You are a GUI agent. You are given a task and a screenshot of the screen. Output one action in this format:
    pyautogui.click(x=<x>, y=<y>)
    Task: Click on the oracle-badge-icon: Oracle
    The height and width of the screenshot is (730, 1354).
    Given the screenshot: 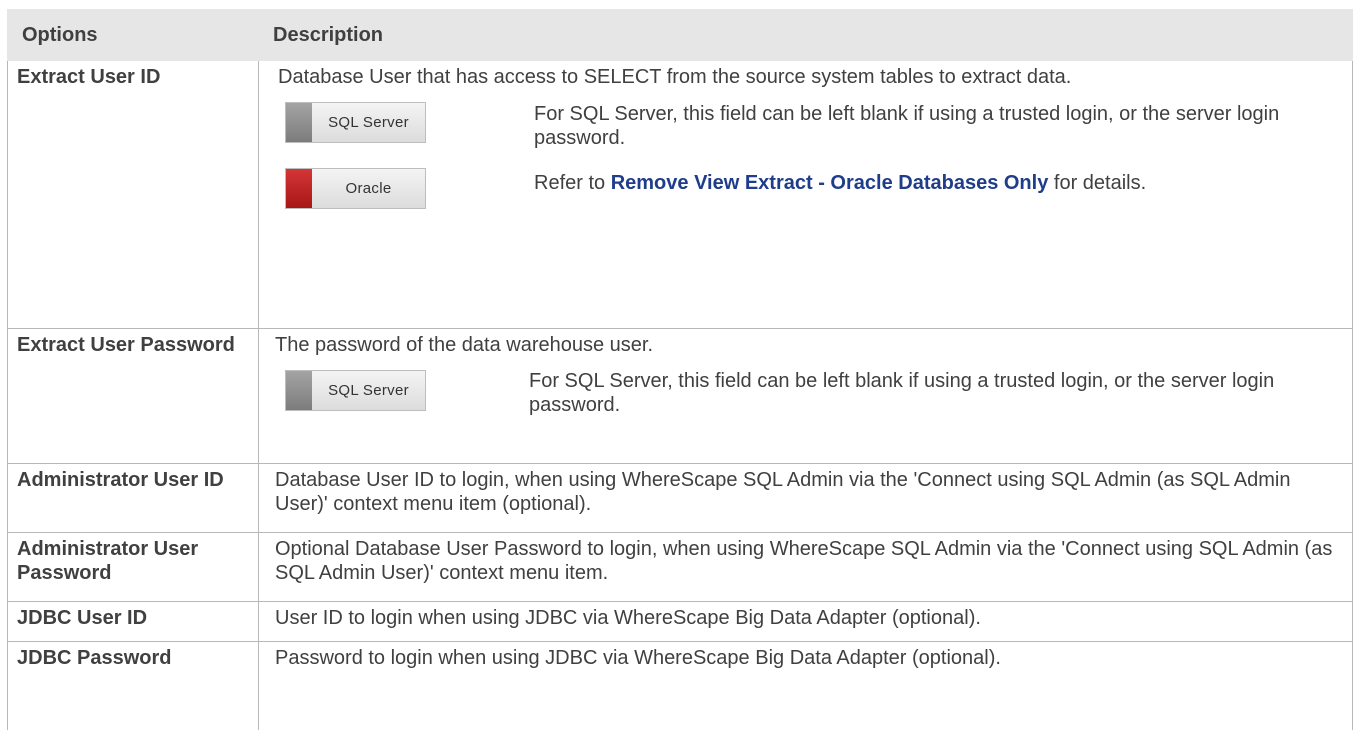 What is the action you would take?
    pyautogui.click(x=355, y=188)
    